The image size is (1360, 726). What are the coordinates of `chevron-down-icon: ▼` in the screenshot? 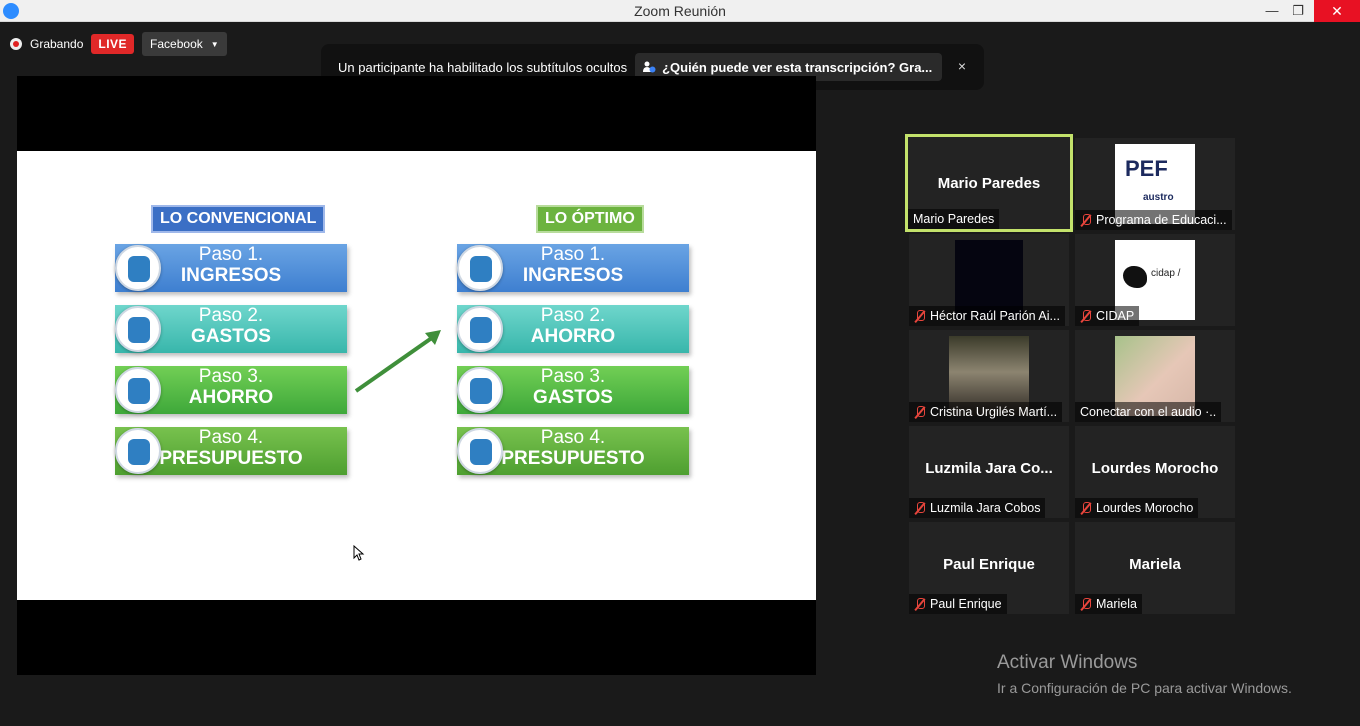 It's located at (214, 44).